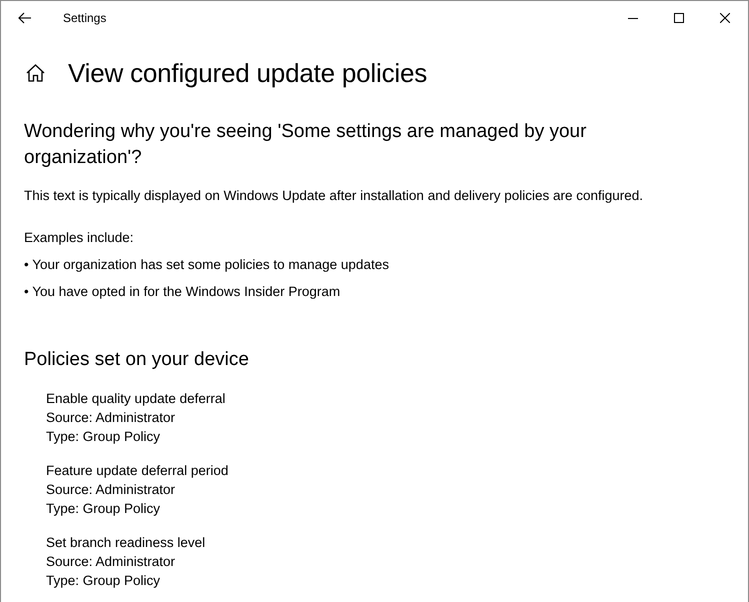 The width and height of the screenshot is (749, 602). Describe the element at coordinates (207, 265) in the screenshot. I see `example-item: • Your organization has set some policies to manage updates` at that location.